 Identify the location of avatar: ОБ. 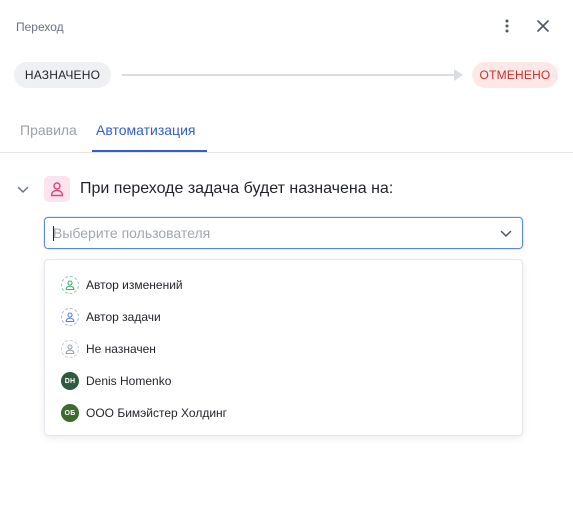
(70, 413).